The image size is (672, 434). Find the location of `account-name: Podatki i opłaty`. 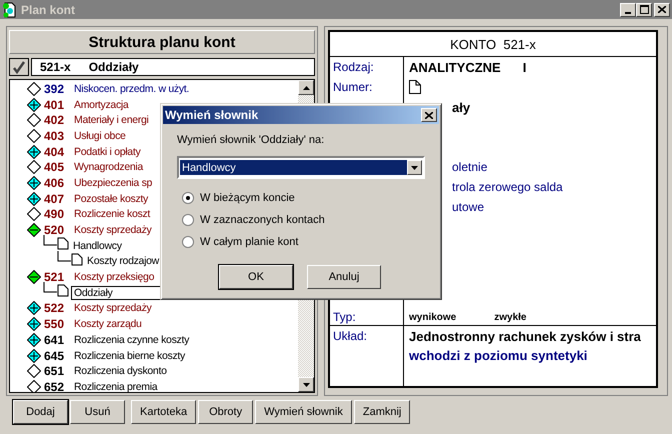

account-name: Podatki i opłaty is located at coordinates (107, 152).